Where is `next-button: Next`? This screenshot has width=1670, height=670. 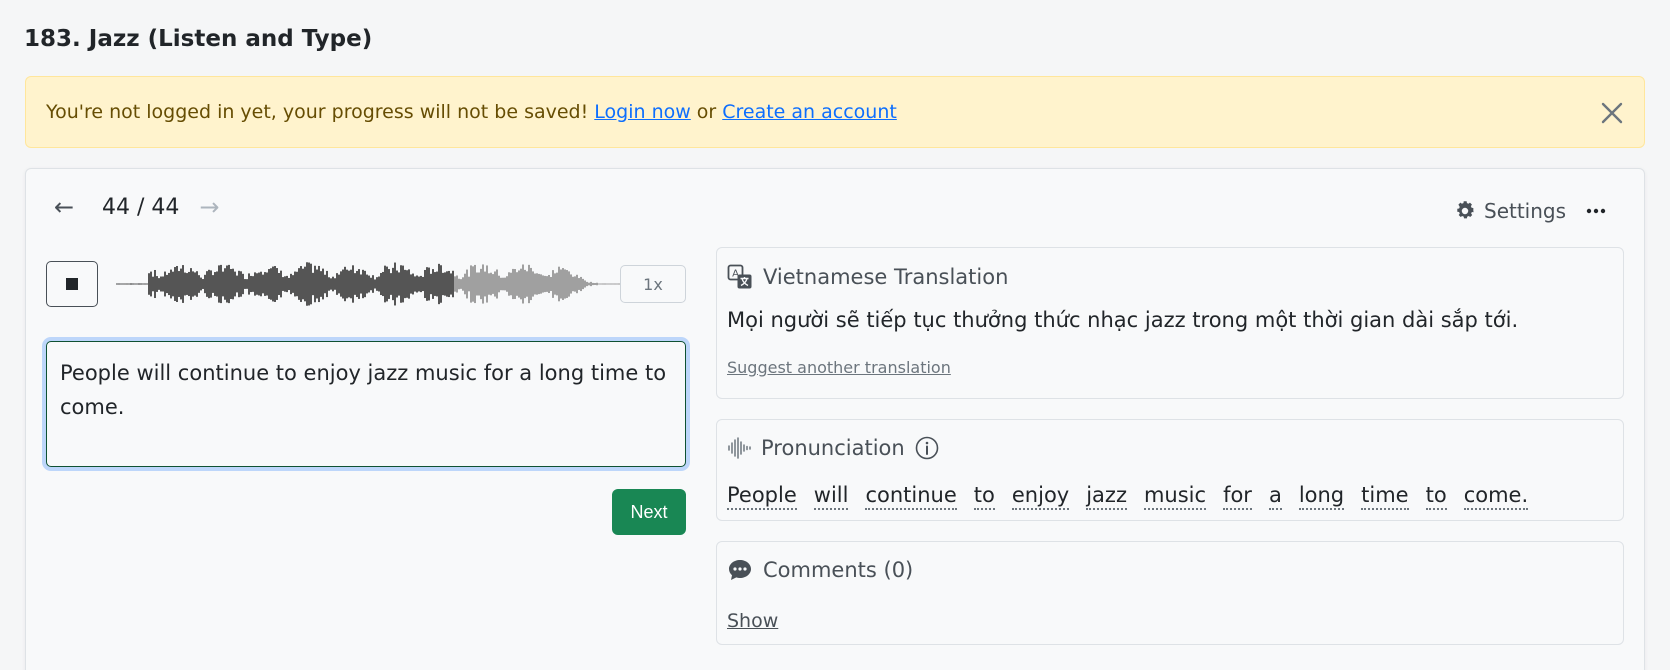 next-button: Next is located at coordinates (649, 512).